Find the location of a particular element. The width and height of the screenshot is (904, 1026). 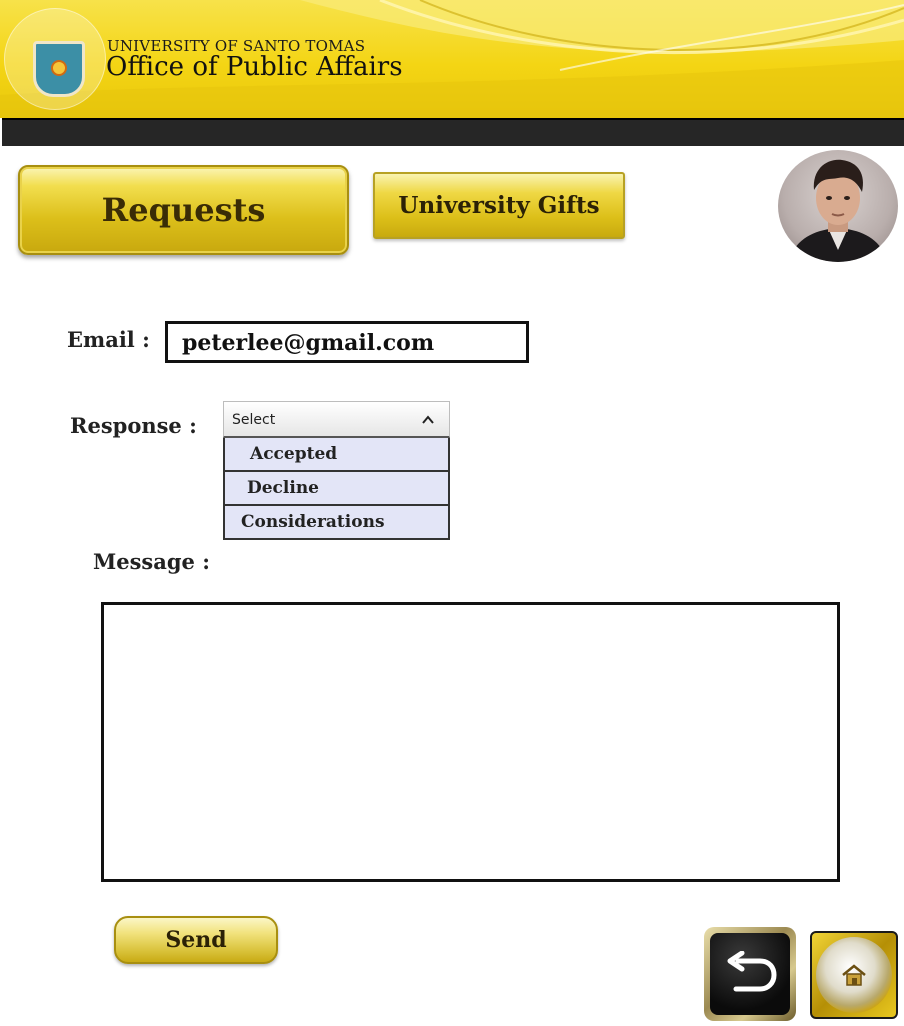

office-name: Office of Public Affairs is located at coordinates (254, 67).